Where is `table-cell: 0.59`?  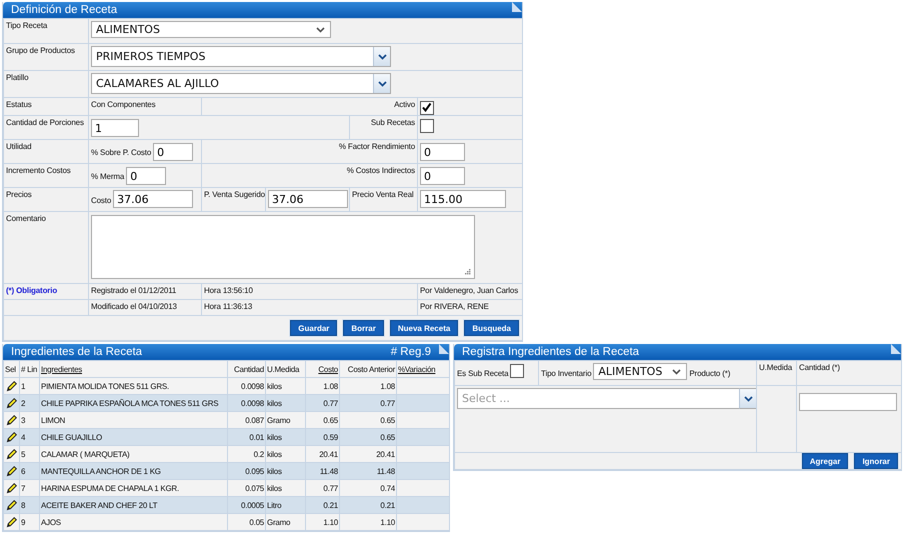
table-cell: 0.59 is located at coordinates (330, 437).